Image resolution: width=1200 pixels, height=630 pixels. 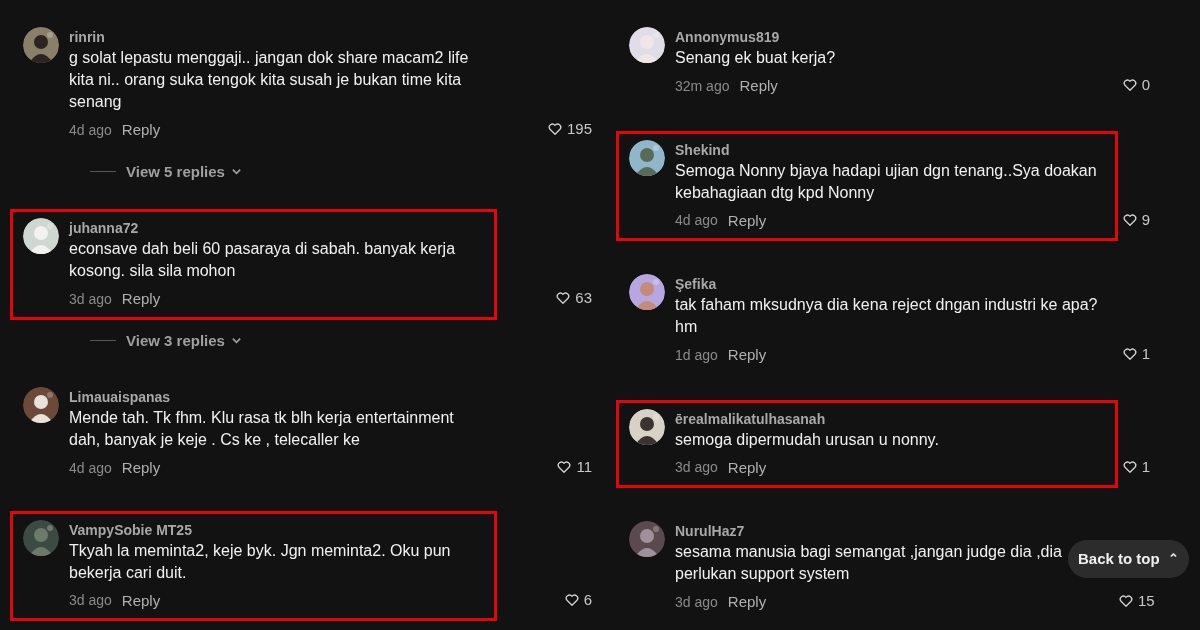 What do you see at coordinates (579, 129) in the screenshot?
I see `like-count: 195` at bounding box center [579, 129].